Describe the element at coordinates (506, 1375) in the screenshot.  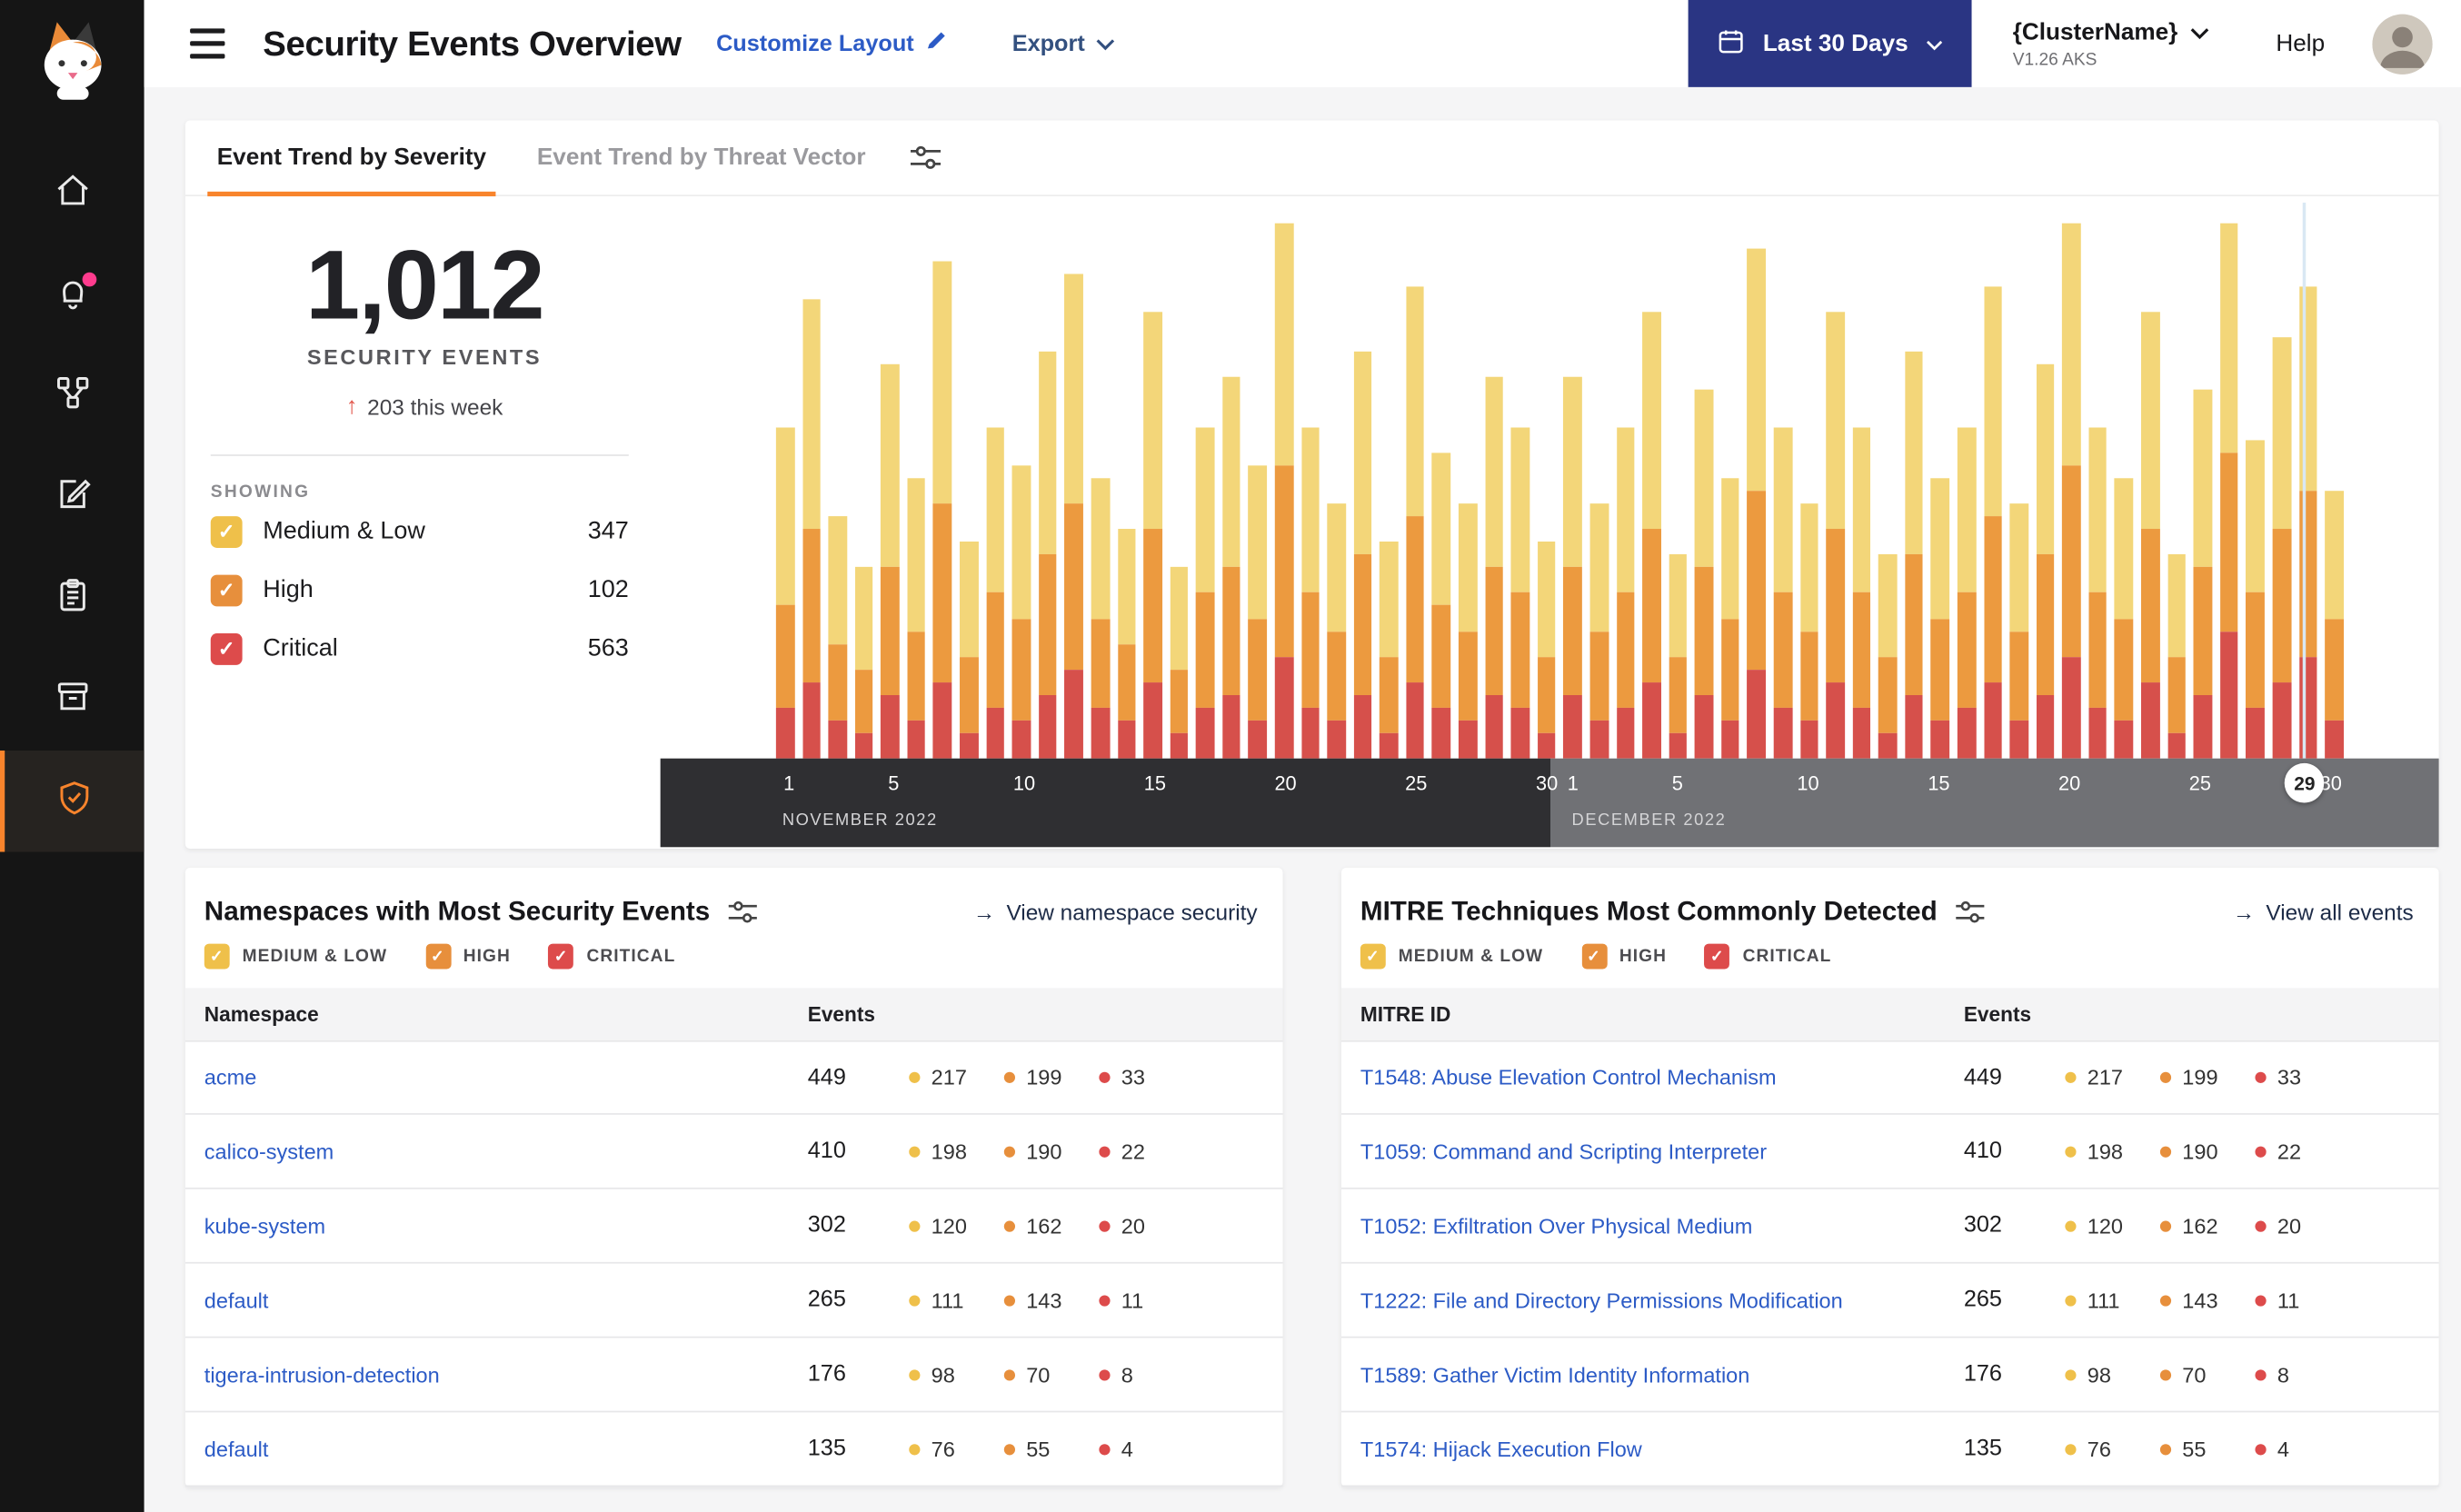
I see `namespace-link: tigera-intrusion-detection` at that location.